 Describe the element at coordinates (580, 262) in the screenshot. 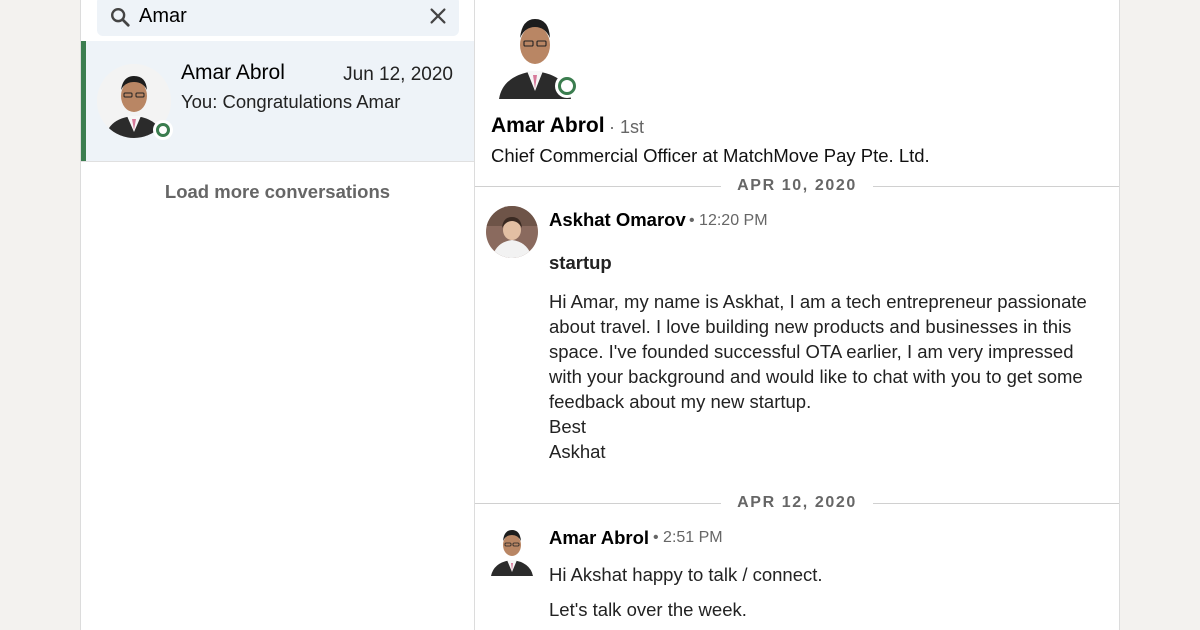

I see `message-subject: startup` at that location.